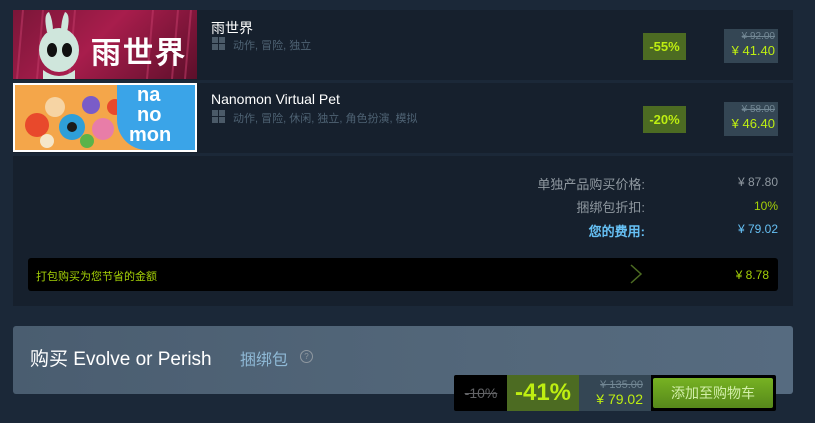 The image size is (815, 423). I want to click on savings-label: 打包购买为您节省的金额, so click(96, 277).